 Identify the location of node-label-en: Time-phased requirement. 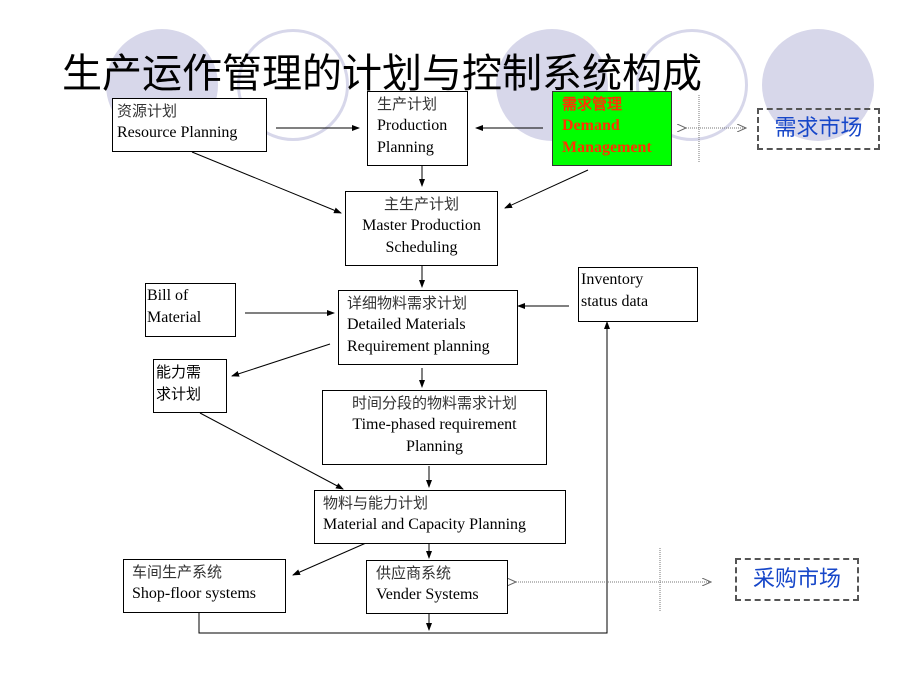
(434, 424).